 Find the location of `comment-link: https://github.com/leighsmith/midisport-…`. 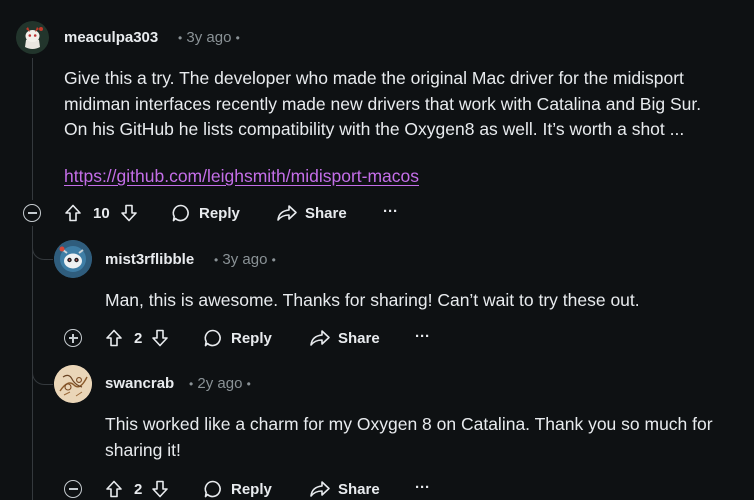

comment-link: https://github.com/leighsmith/midisport-… is located at coordinates (241, 176).